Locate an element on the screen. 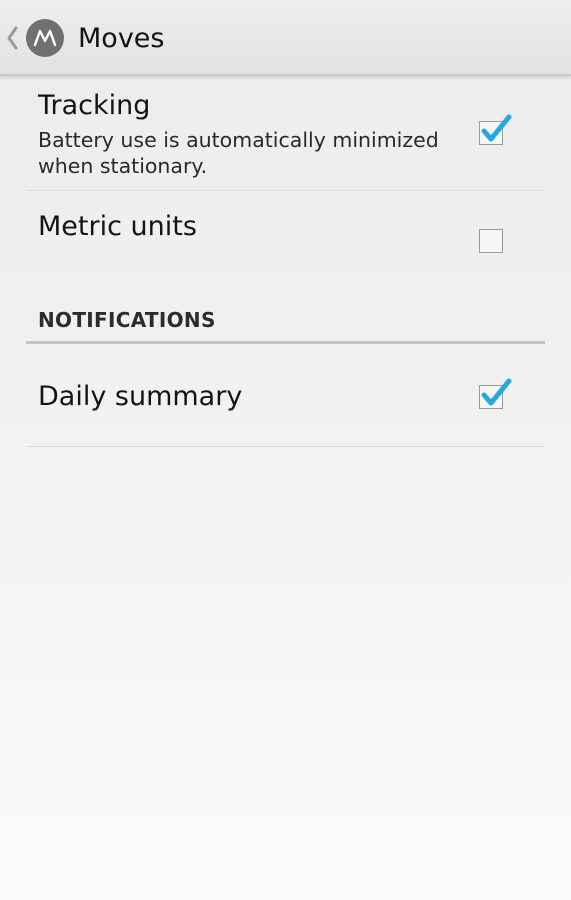  pref-daily-summary-title: Daily summary is located at coordinates (140, 396).